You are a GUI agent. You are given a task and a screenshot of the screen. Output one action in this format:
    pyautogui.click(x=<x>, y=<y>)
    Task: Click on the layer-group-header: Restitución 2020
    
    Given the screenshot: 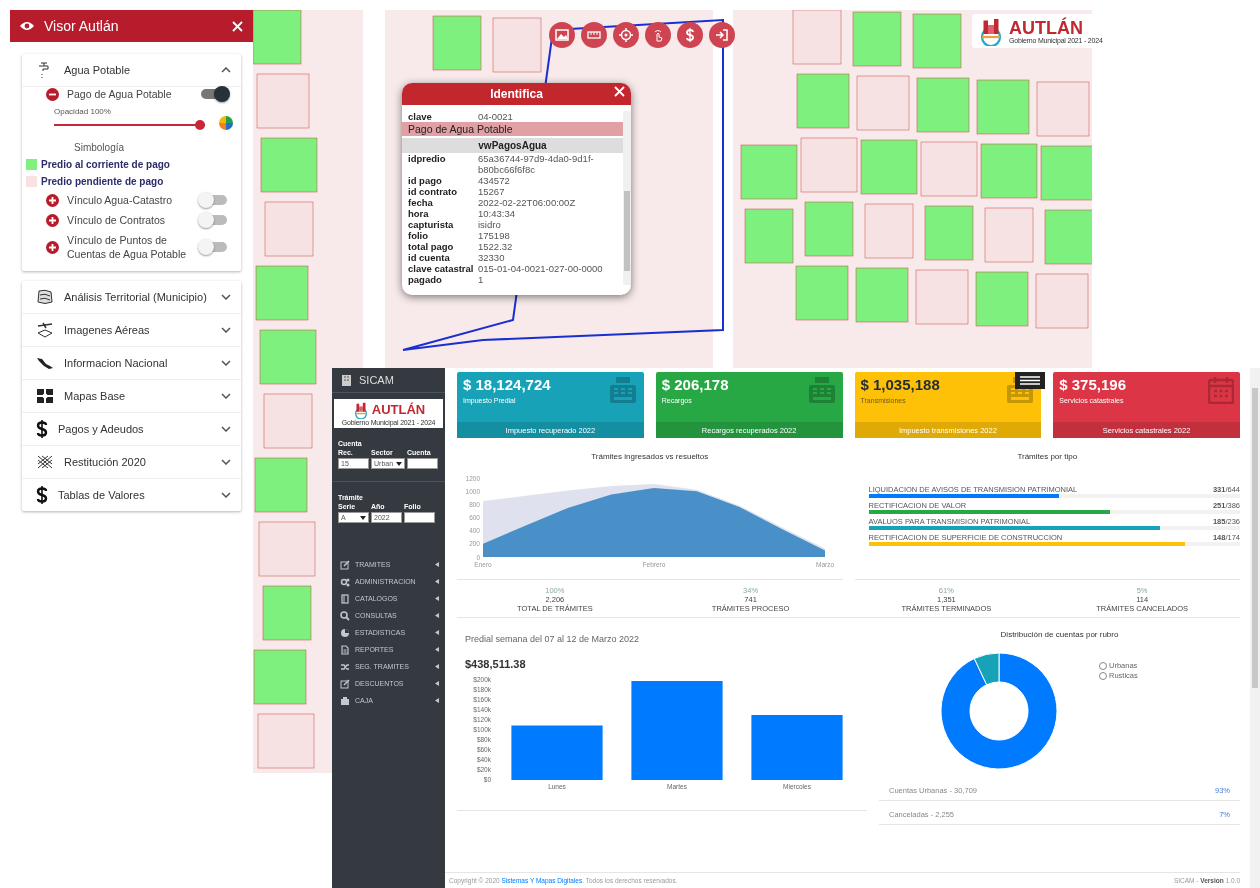 What is the action you would take?
    pyautogui.click(x=131, y=462)
    